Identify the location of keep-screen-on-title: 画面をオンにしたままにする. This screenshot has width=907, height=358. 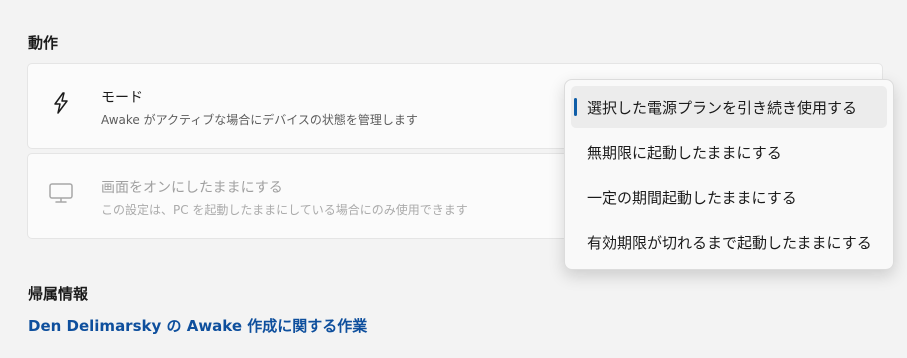
(192, 188).